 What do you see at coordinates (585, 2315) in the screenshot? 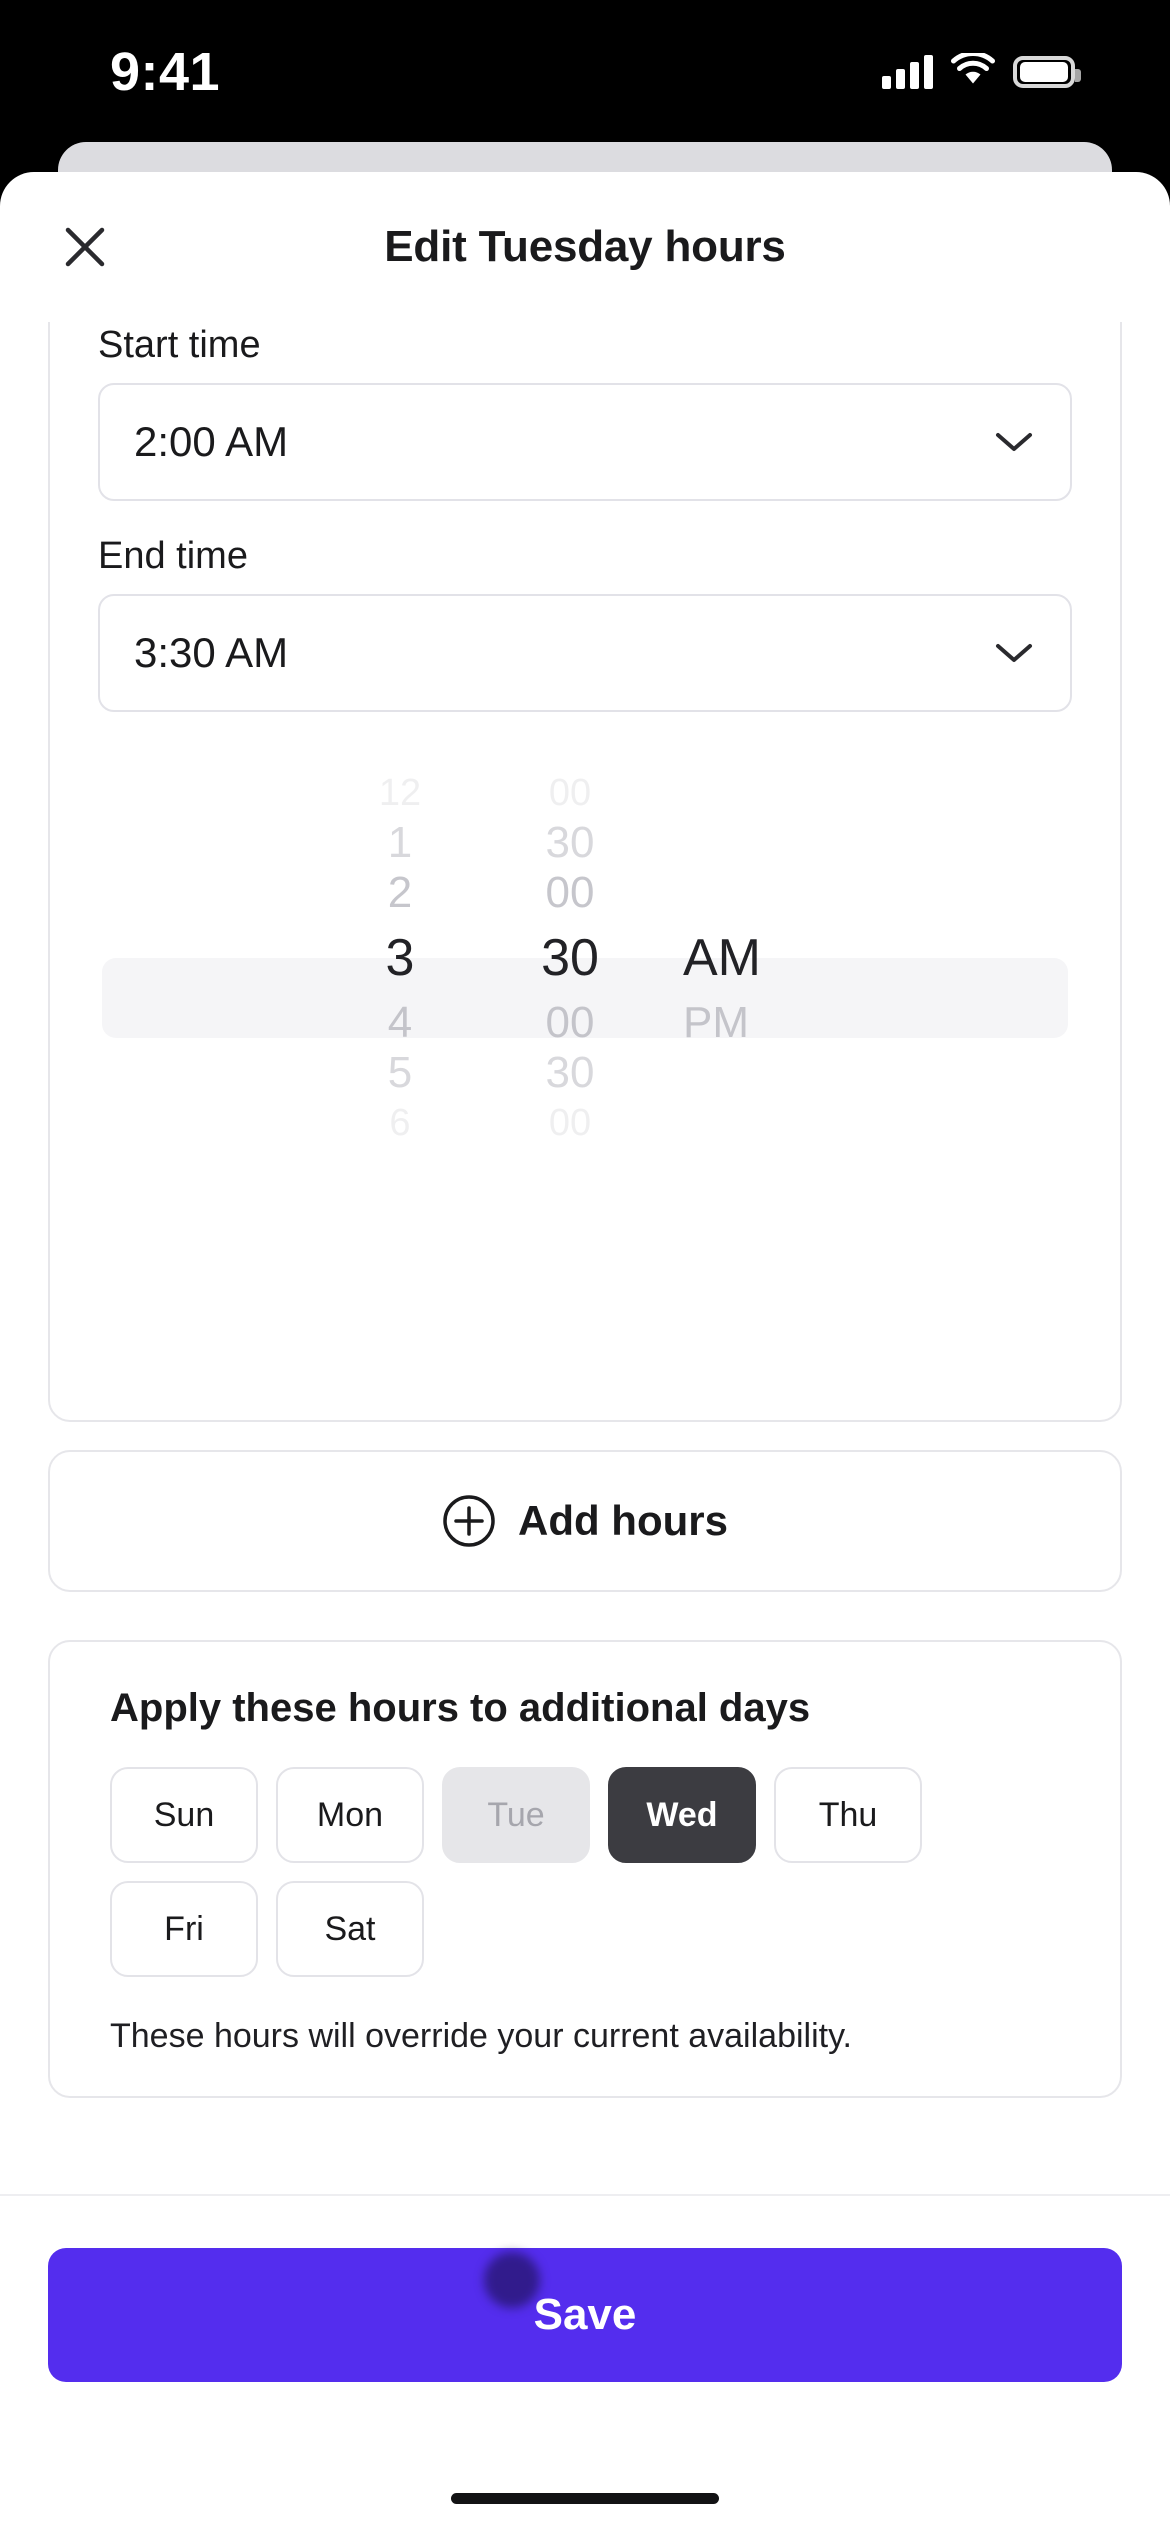
I see `save-button: Save` at bounding box center [585, 2315].